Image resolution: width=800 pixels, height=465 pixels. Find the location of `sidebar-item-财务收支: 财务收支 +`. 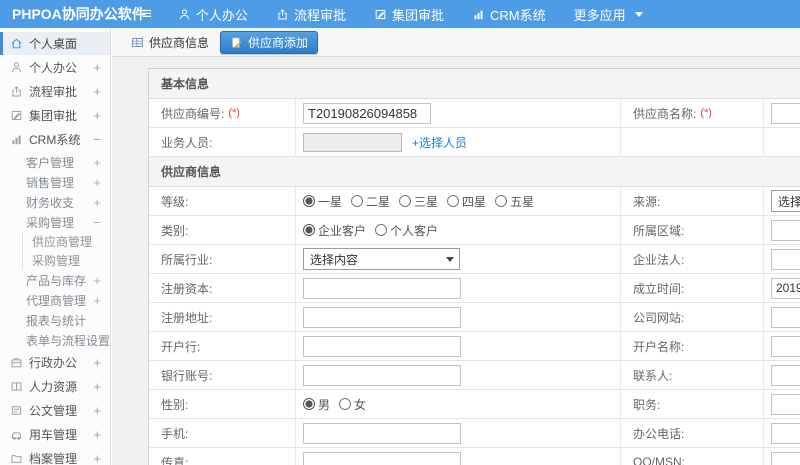

sidebar-item-财务收支: 财务收支 + is located at coordinates (55, 202).